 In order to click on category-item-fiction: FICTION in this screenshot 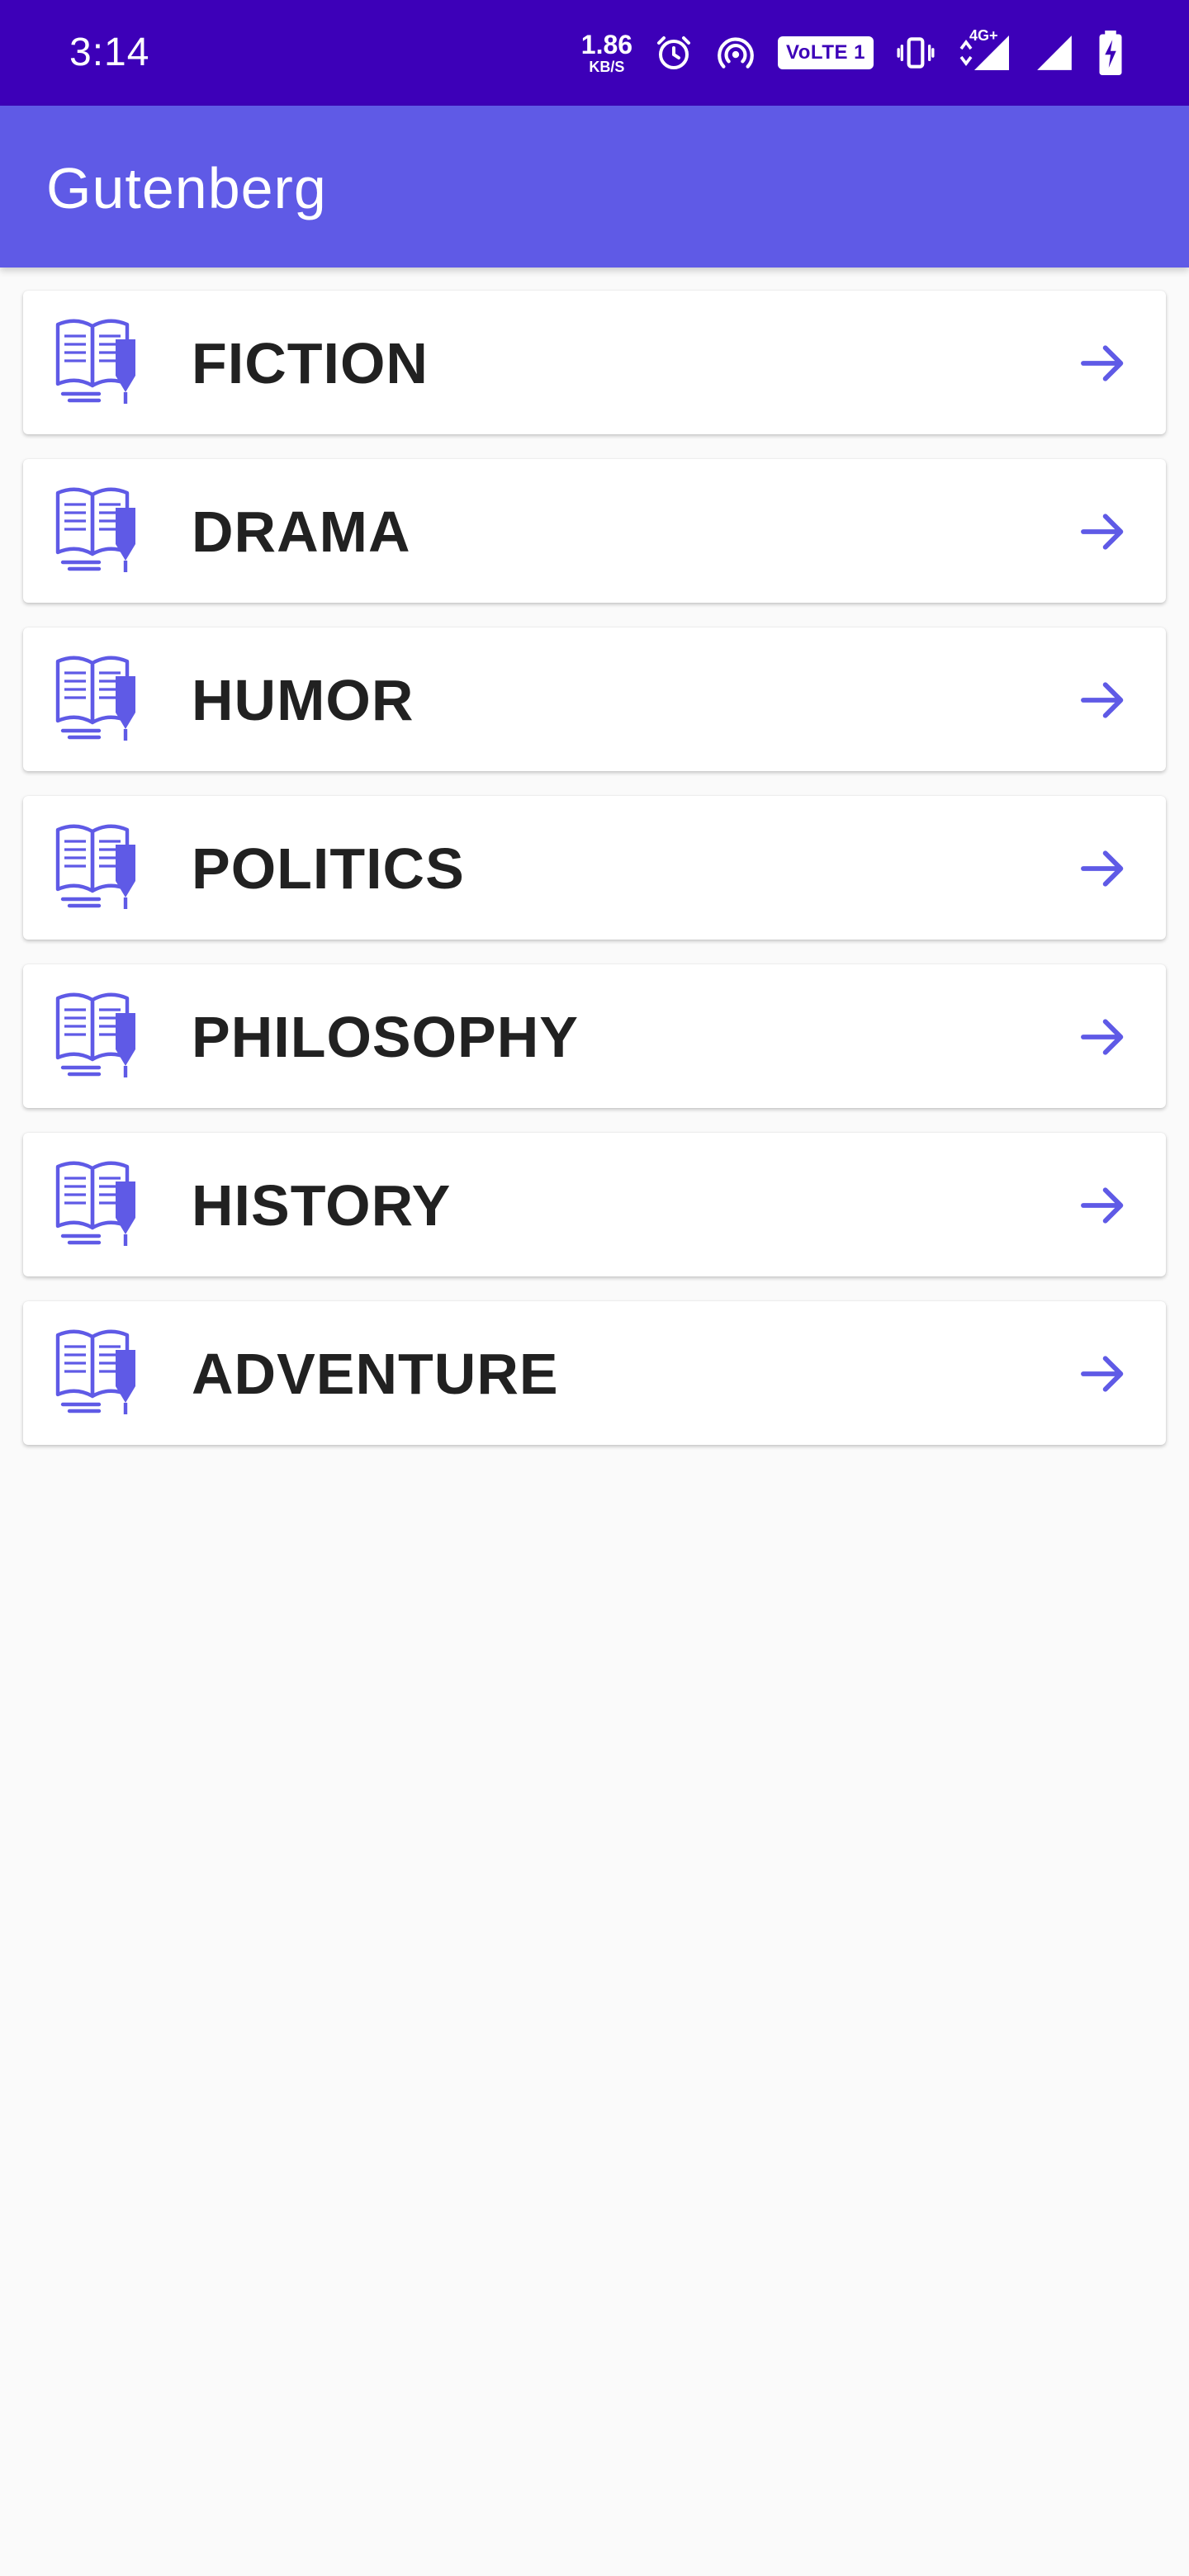, I will do `click(594, 362)`.